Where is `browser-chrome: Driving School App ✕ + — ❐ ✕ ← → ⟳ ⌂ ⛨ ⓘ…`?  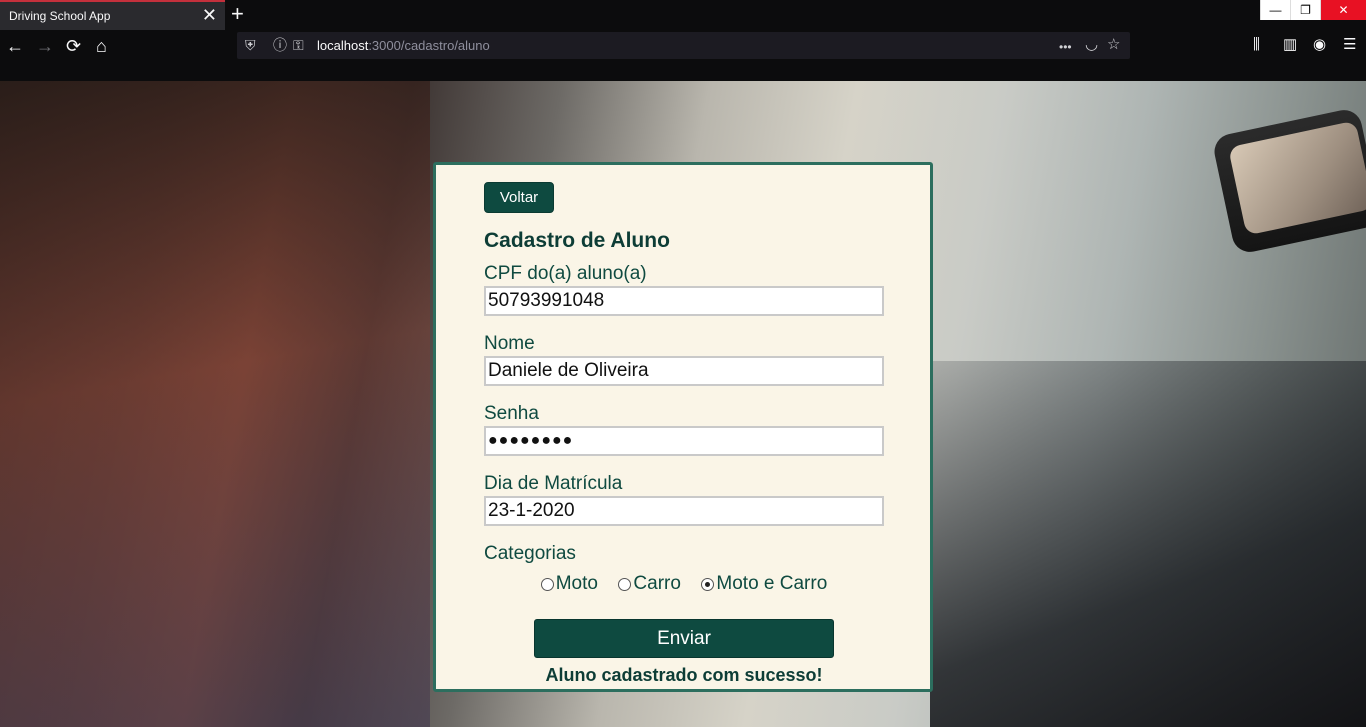 browser-chrome: Driving School App ✕ + — ❐ ✕ ← → ⟳ ⌂ ⛨ ⓘ… is located at coordinates (683, 40).